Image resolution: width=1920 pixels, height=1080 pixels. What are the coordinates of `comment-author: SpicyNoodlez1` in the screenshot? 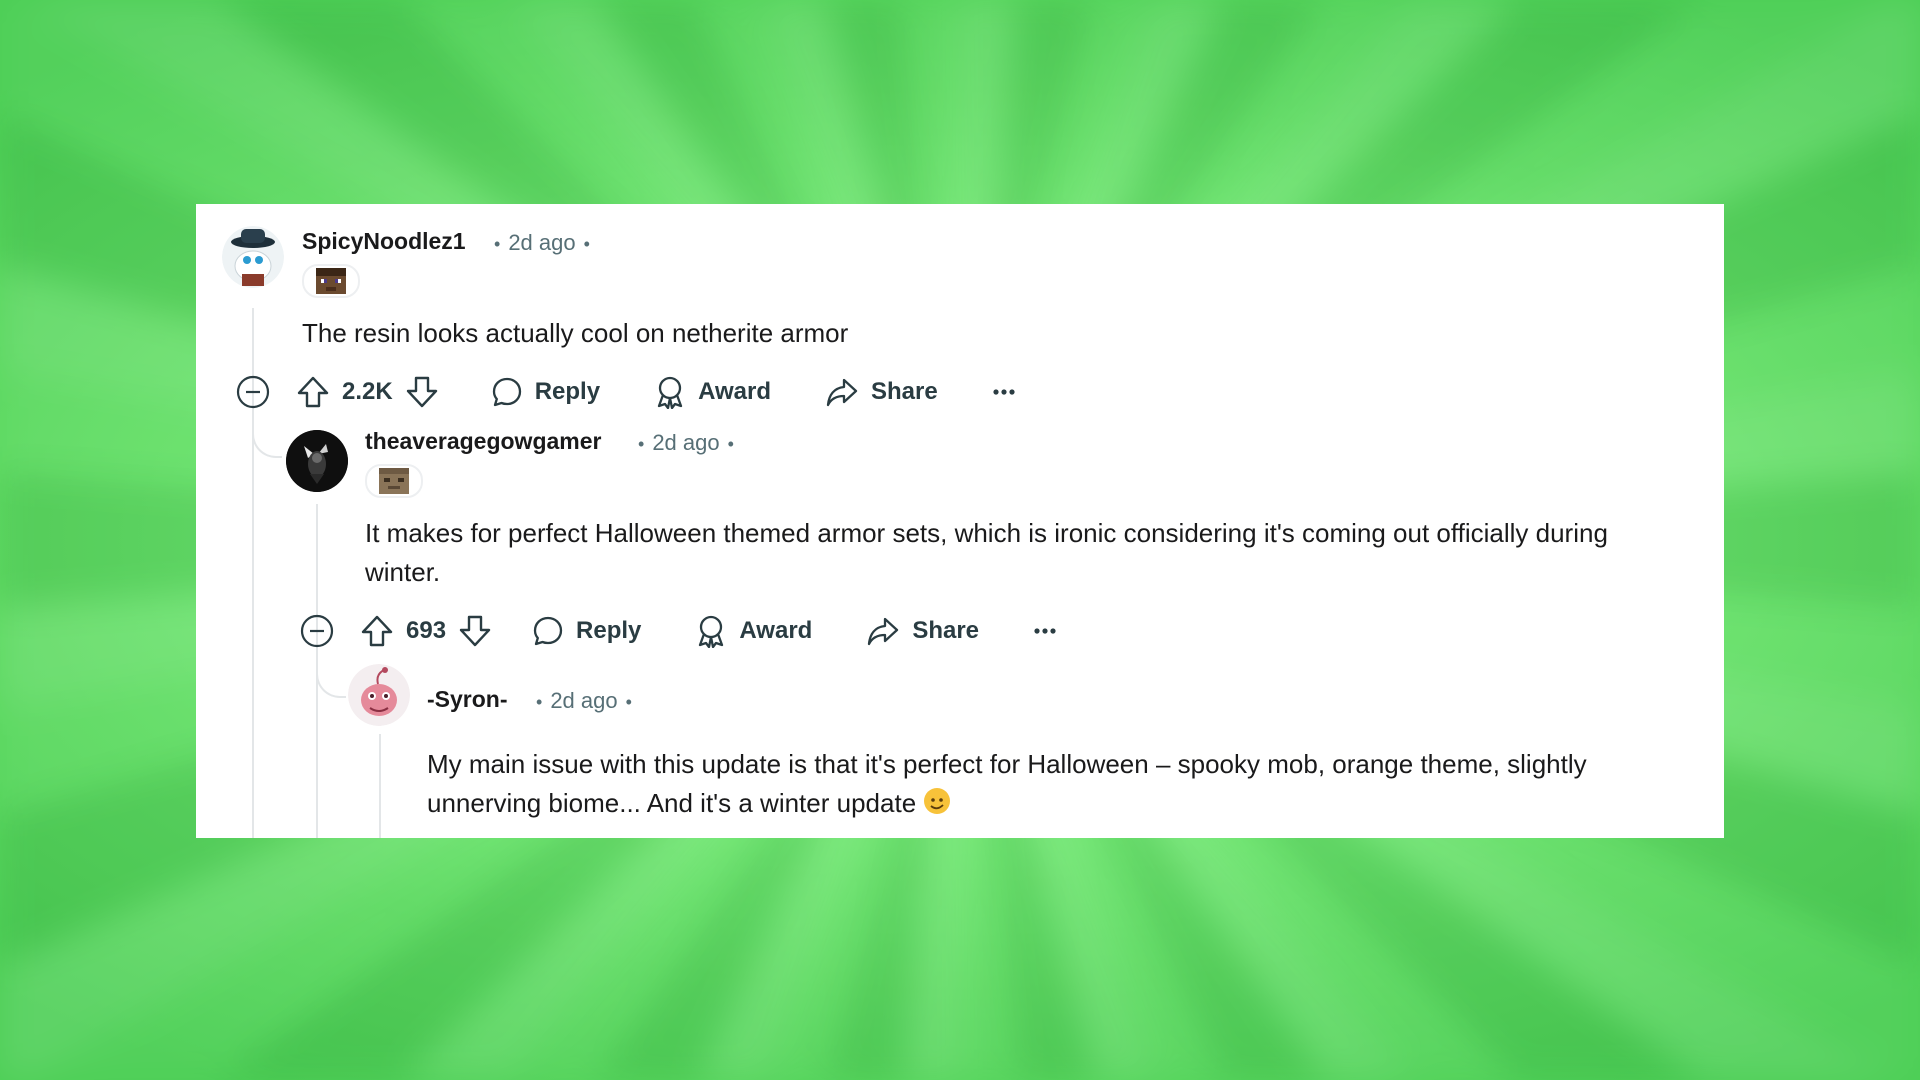 It's located at (384, 241).